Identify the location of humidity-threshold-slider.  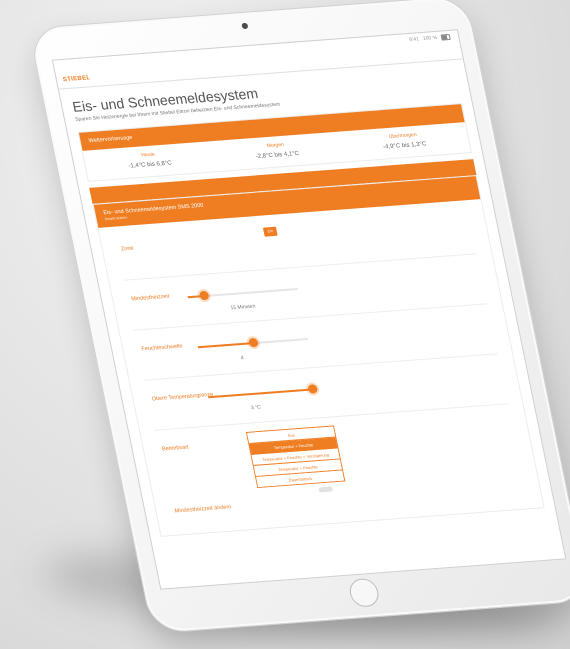
(253, 343).